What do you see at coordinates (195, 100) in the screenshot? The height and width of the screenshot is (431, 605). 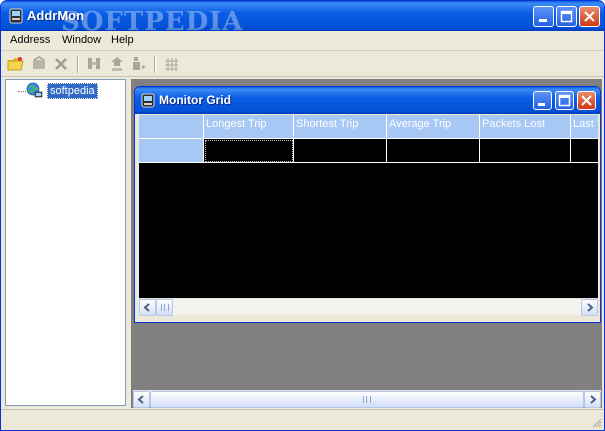 I see `child-window-title: Monitor Grid` at bounding box center [195, 100].